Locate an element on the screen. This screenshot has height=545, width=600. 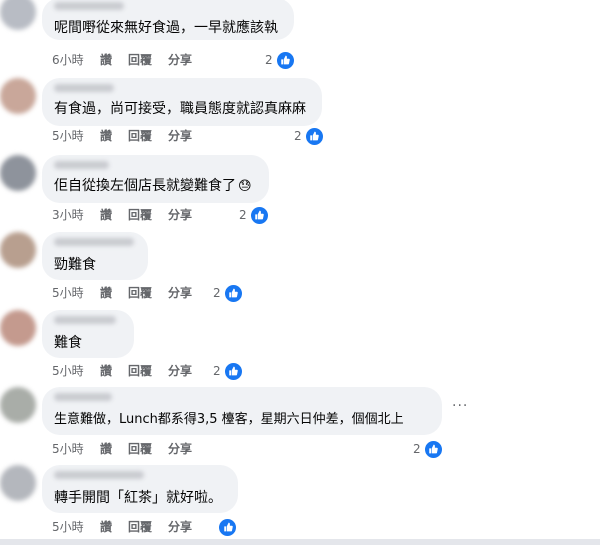
comment-time: 6小時 is located at coordinates (68, 60).